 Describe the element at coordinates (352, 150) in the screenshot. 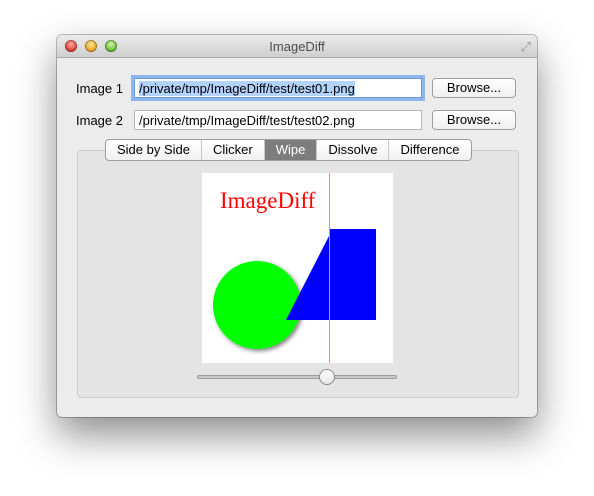

I see `tab-dissolve: Dissolve` at that location.